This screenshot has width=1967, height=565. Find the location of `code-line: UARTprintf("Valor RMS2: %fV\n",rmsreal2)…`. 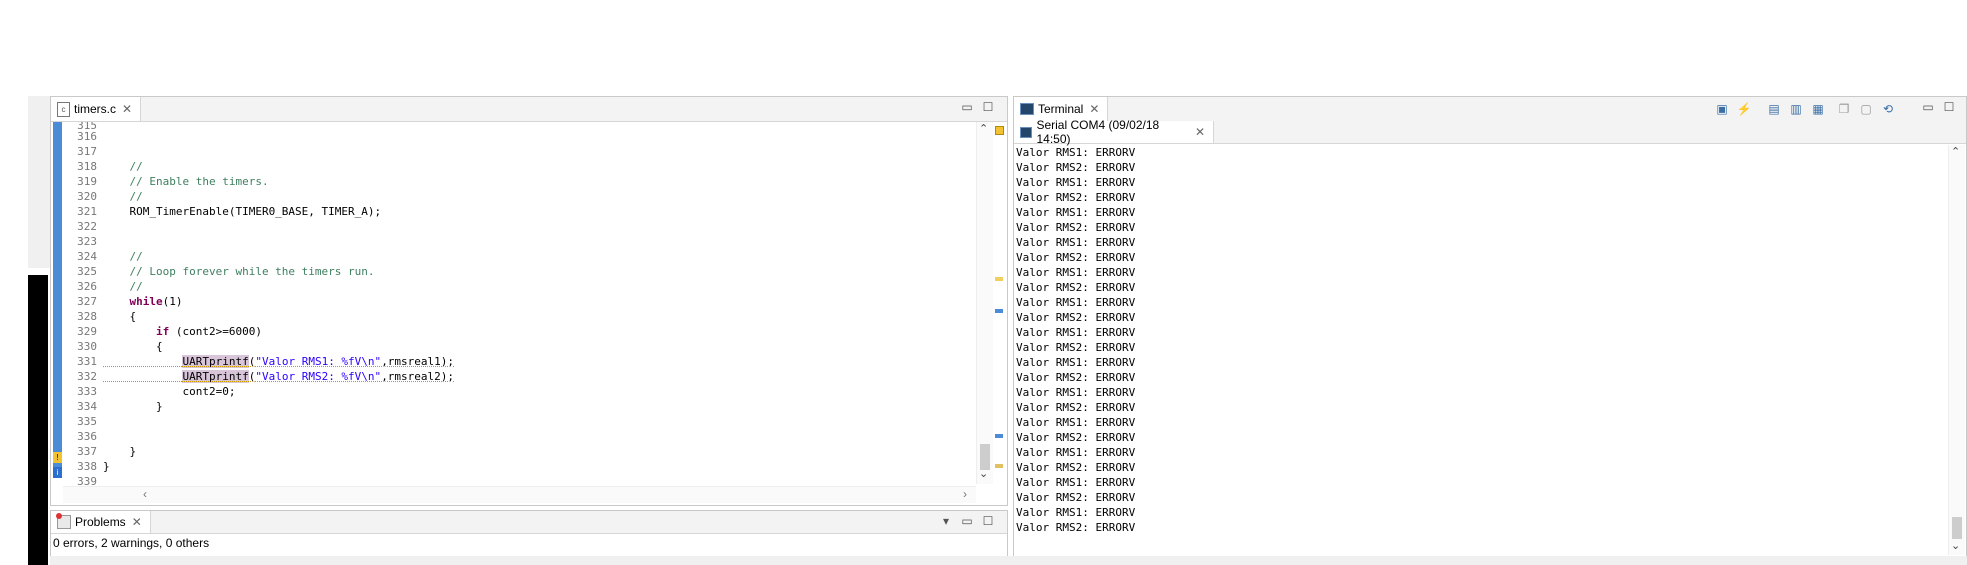

code-line: UARTprintf("Valor RMS2: %fV\n",rmsreal2)… is located at coordinates (543, 376).